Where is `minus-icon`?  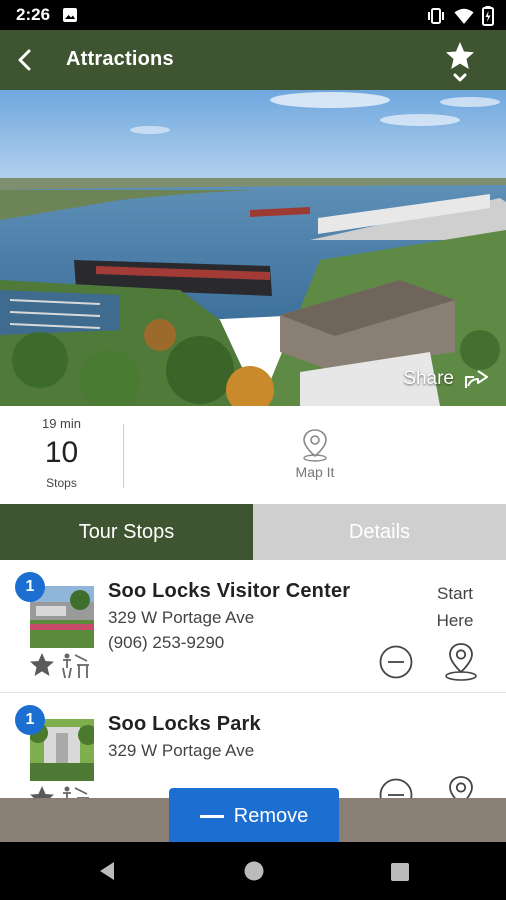
minus-icon is located at coordinates (211, 816).